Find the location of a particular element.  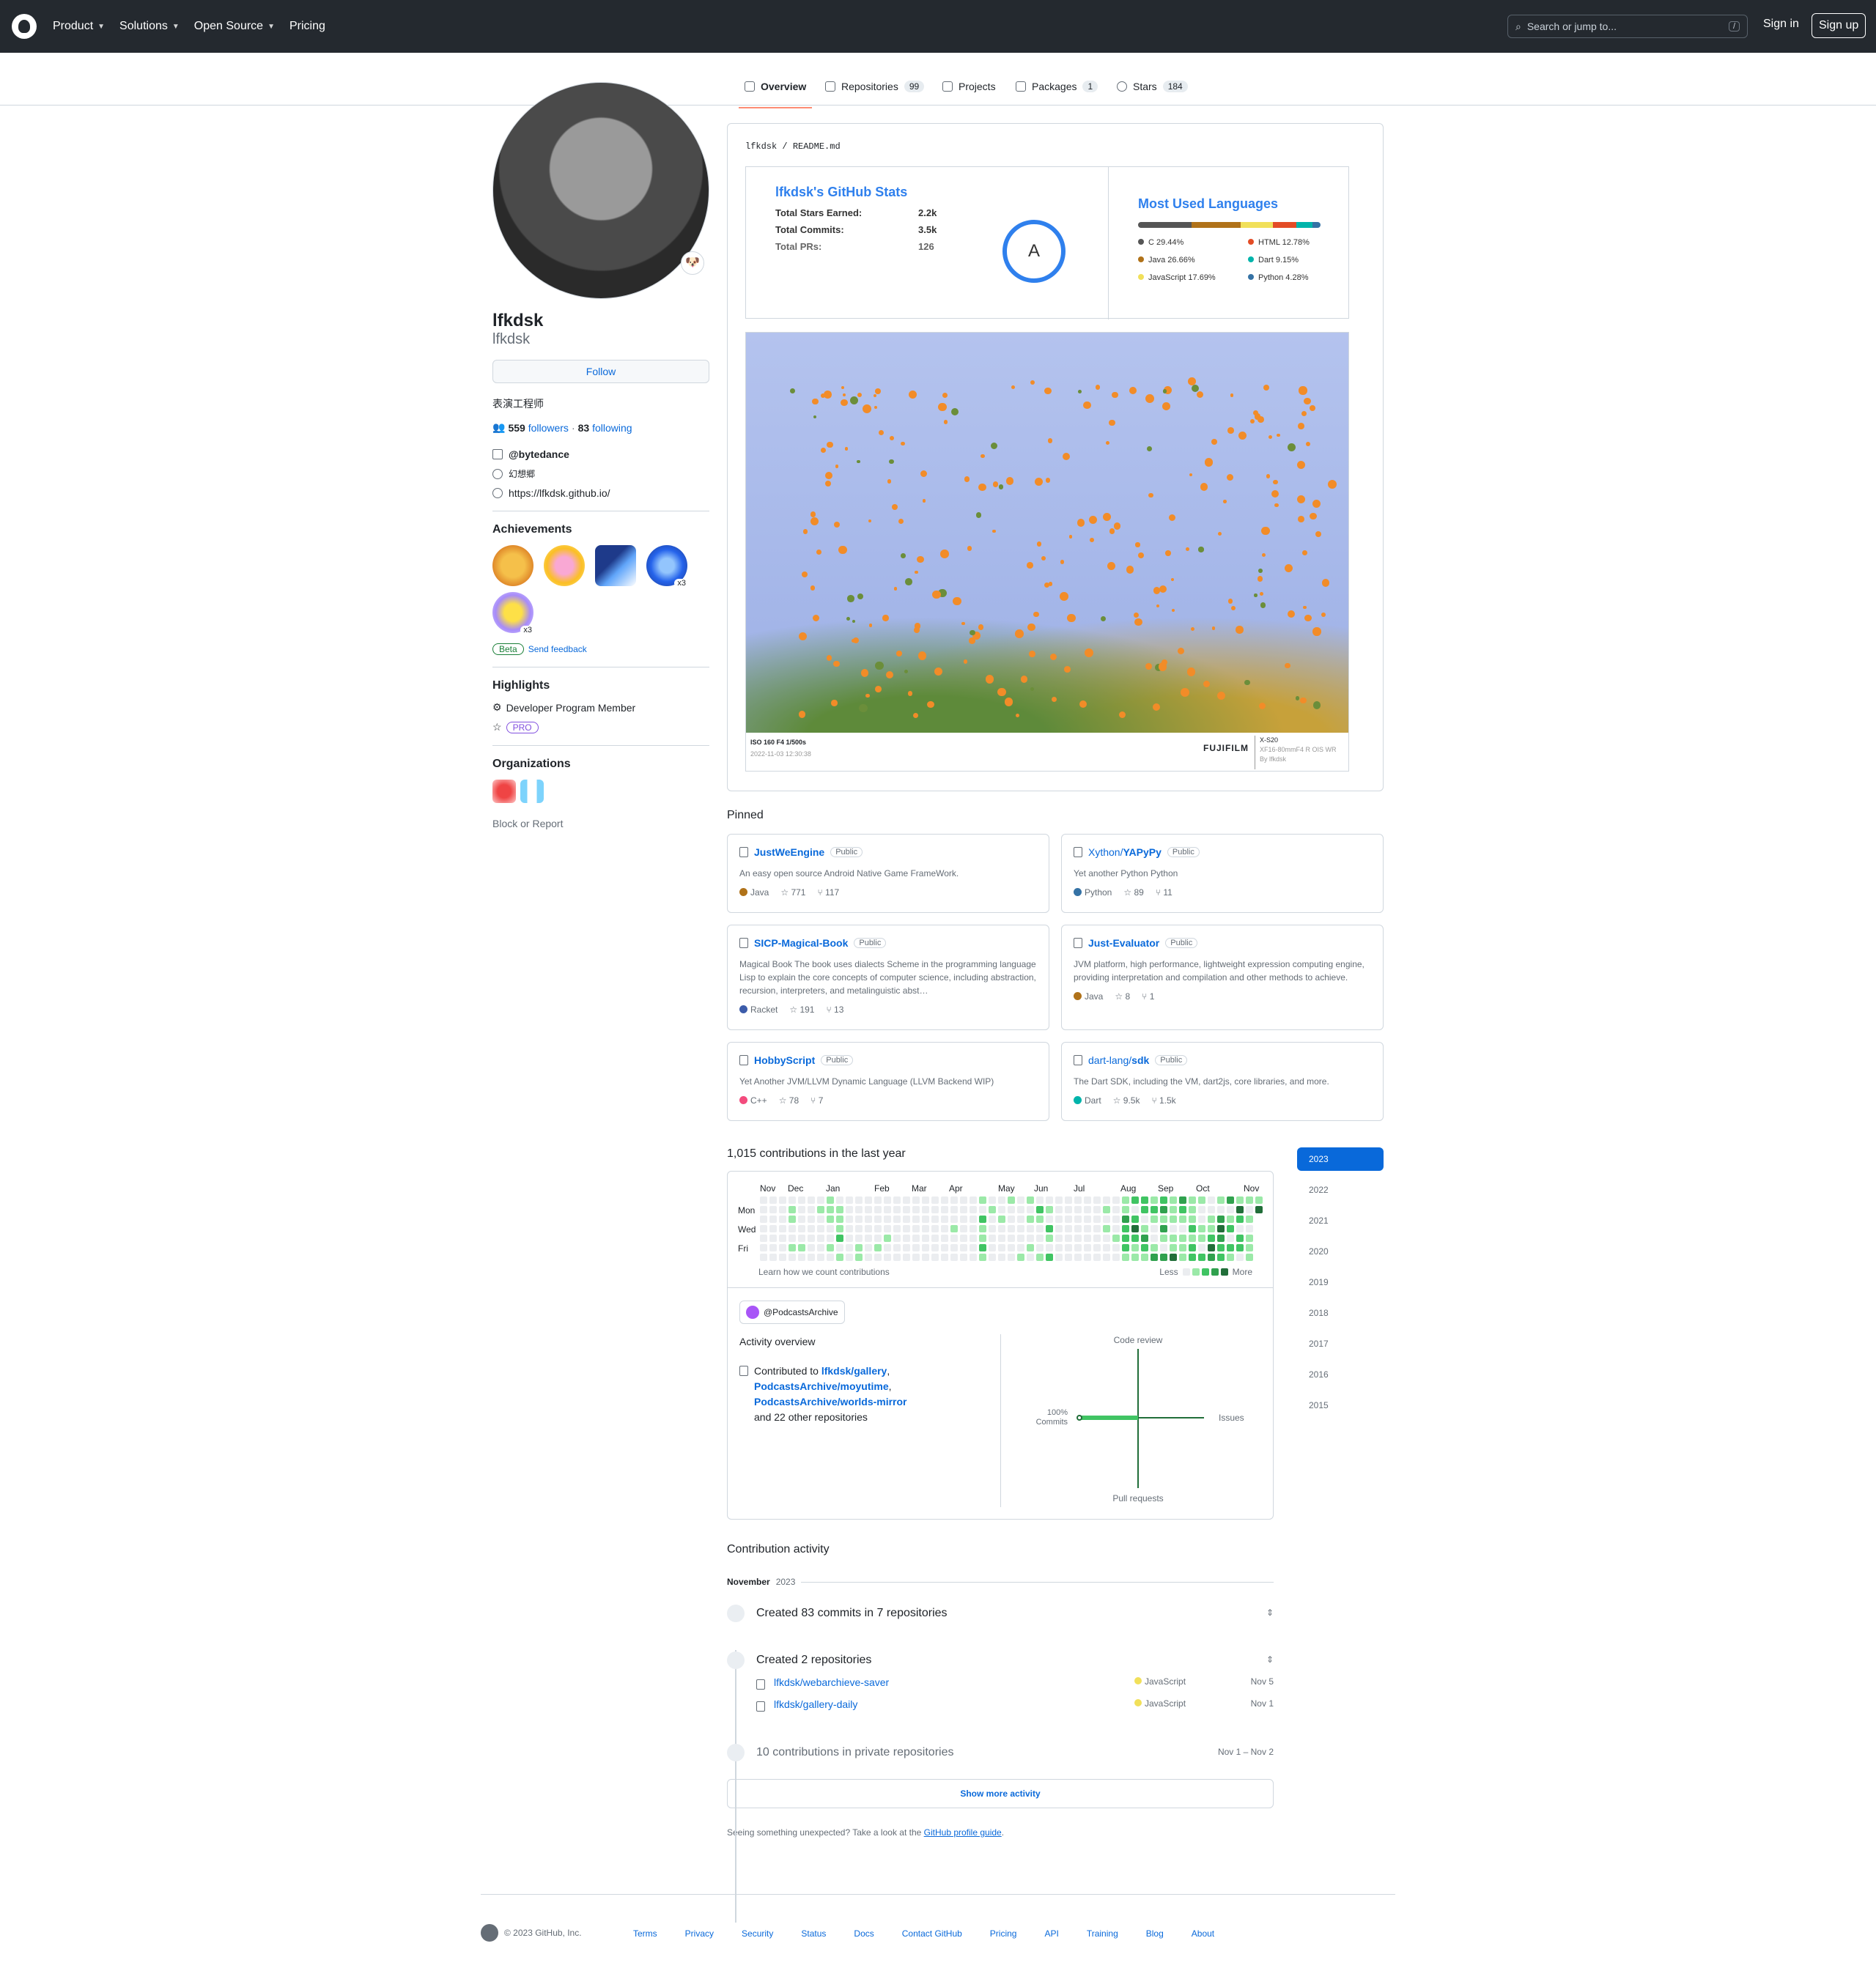

forks-link: ⑂ 1 is located at coordinates (1148, 996).